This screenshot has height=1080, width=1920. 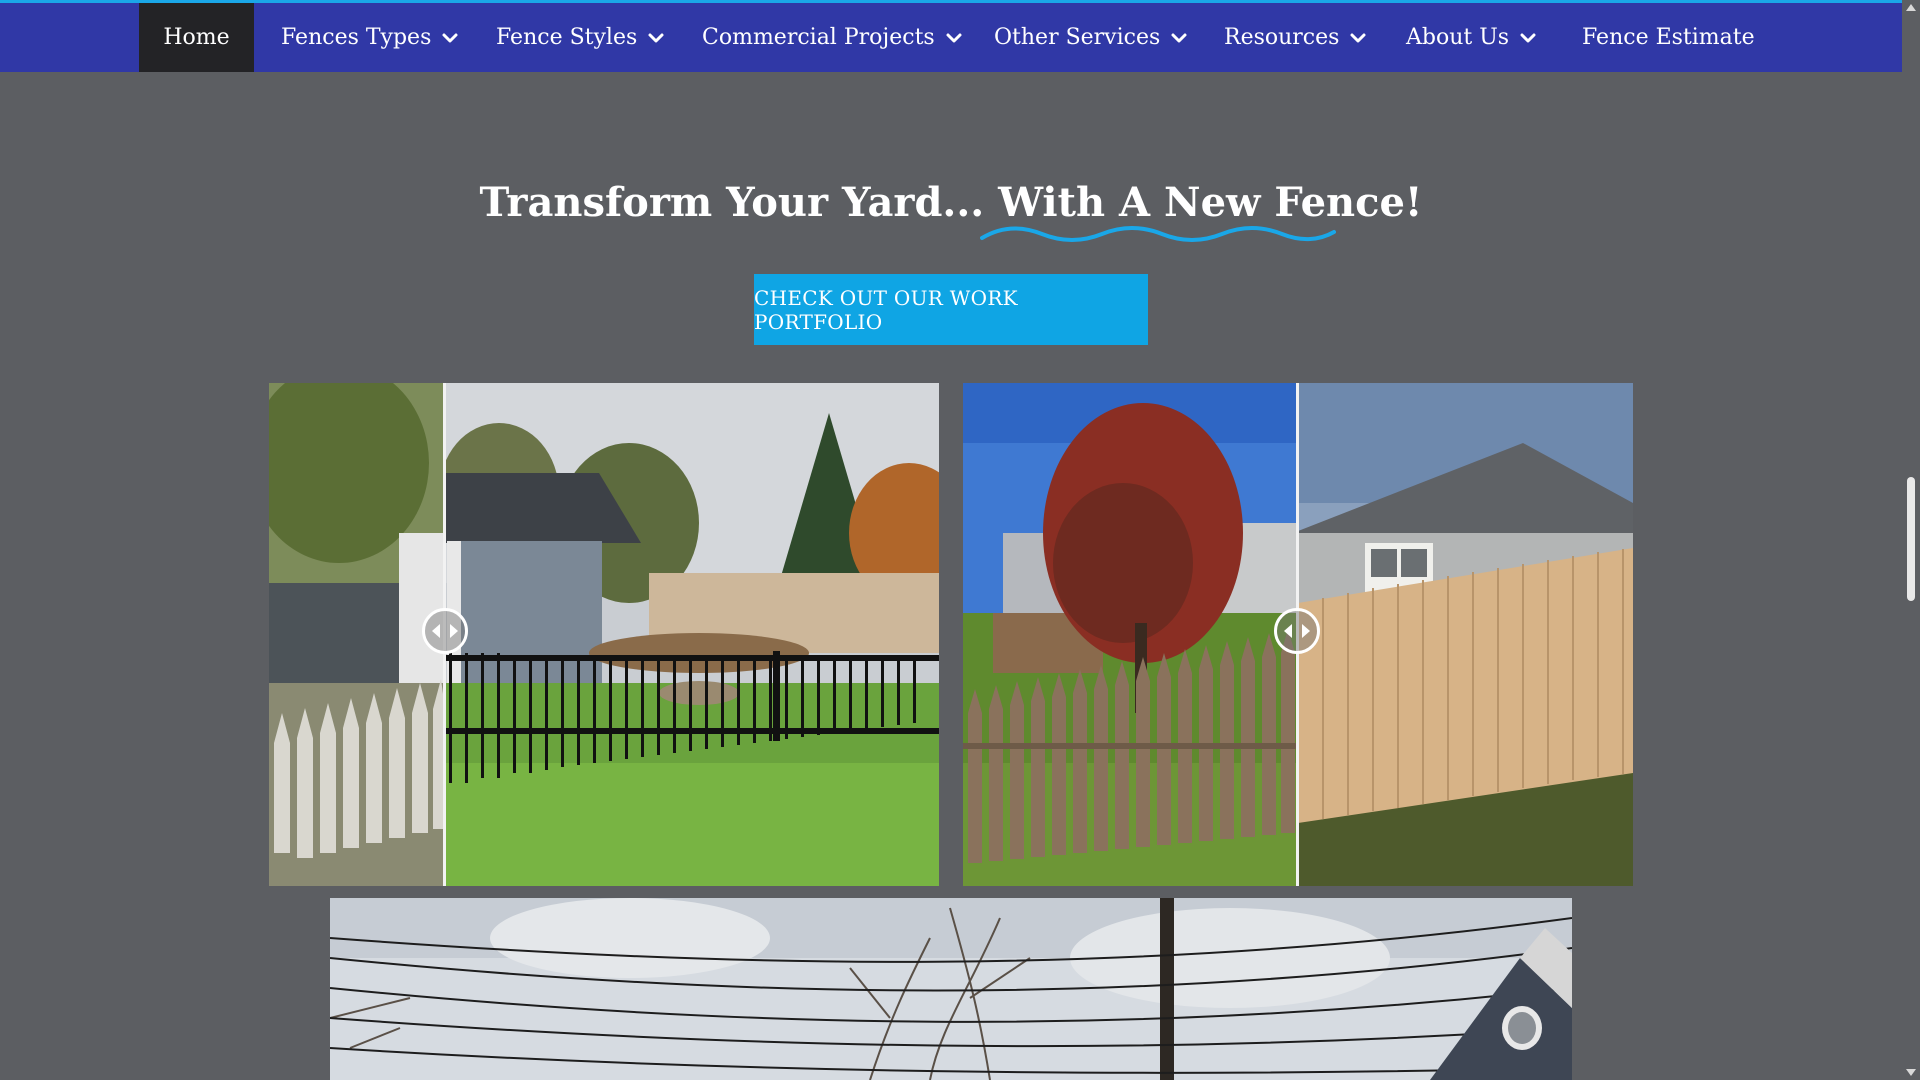 I want to click on nav-item-label: Fence Estimate, so click(x=1668, y=37).